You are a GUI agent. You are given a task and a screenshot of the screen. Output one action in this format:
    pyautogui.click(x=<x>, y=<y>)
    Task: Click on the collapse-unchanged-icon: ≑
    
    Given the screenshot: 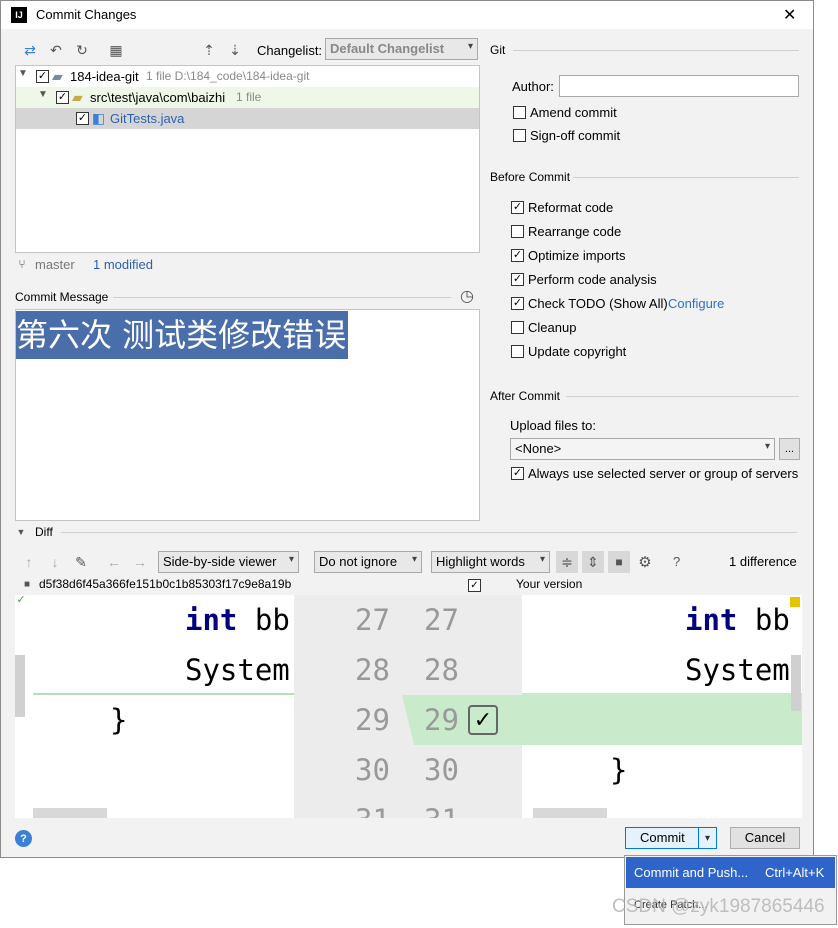 What is the action you would take?
    pyautogui.click(x=567, y=562)
    